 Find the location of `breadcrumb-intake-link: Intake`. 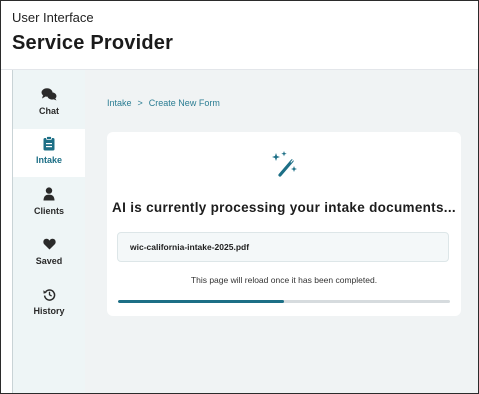

breadcrumb-intake-link: Intake is located at coordinates (119, 103).